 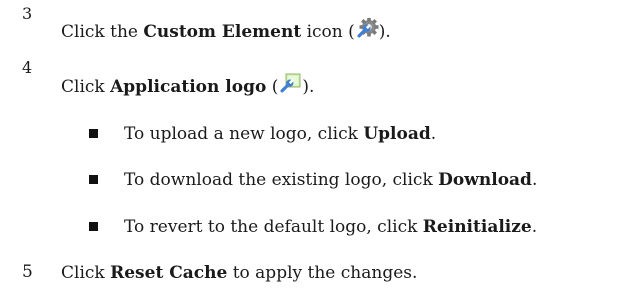 What do you see at coordinates (397, 134) in the screenshot?
I see `bullet-text-bold: Upload` at bounding box center [397, 134].